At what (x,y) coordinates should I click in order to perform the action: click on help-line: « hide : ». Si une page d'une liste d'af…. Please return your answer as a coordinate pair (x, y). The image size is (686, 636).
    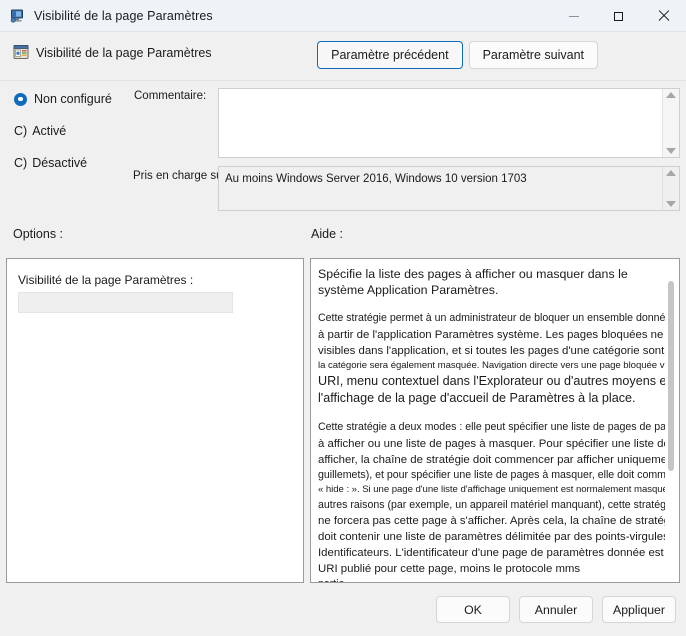
    Looking at the image, I should click on (491, 489).